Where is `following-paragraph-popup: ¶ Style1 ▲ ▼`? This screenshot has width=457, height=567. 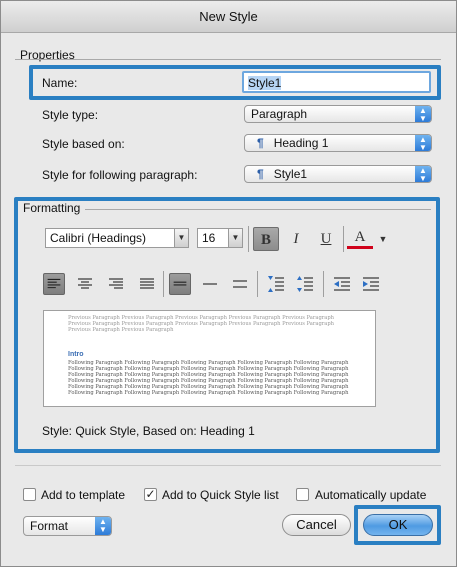
following-paragraph-popup: ¶ Style1 ▲ ▼ is located at coordinates (338, 174).